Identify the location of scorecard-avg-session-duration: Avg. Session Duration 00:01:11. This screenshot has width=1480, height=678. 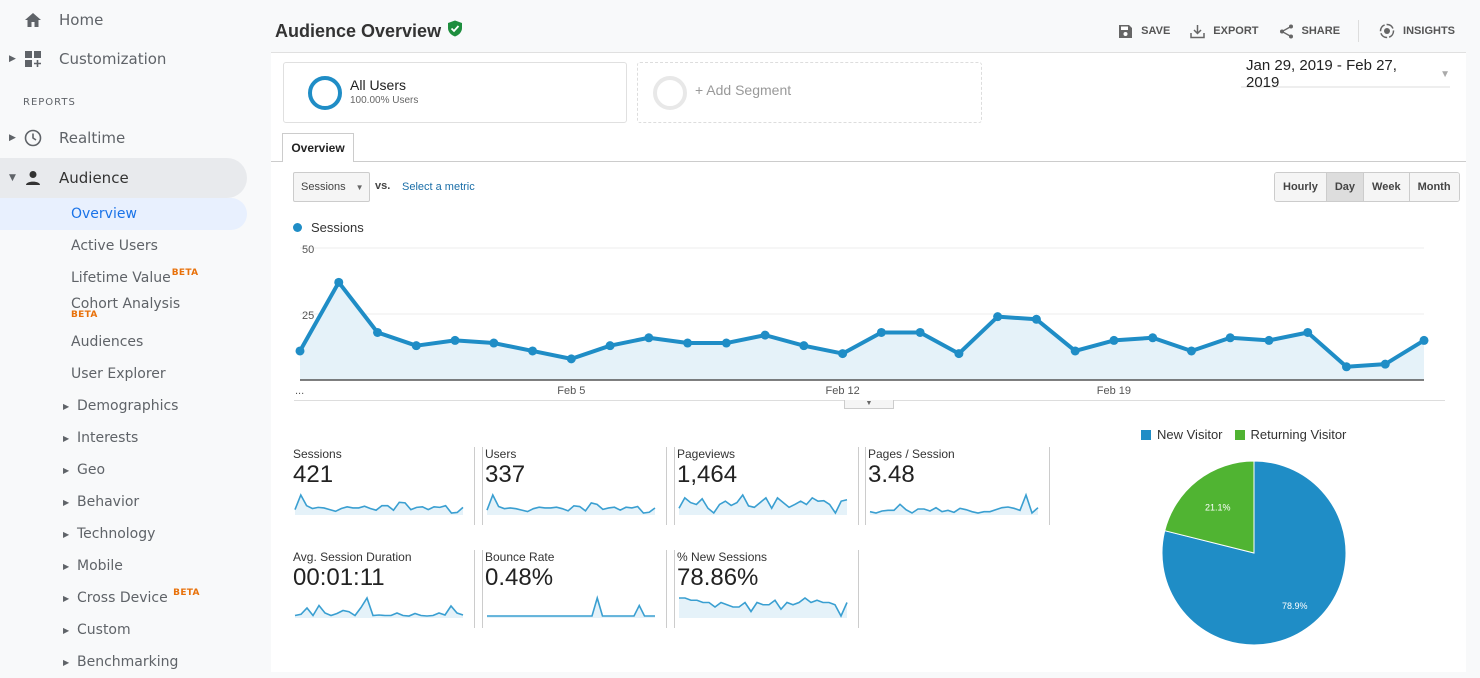
(384, 591).